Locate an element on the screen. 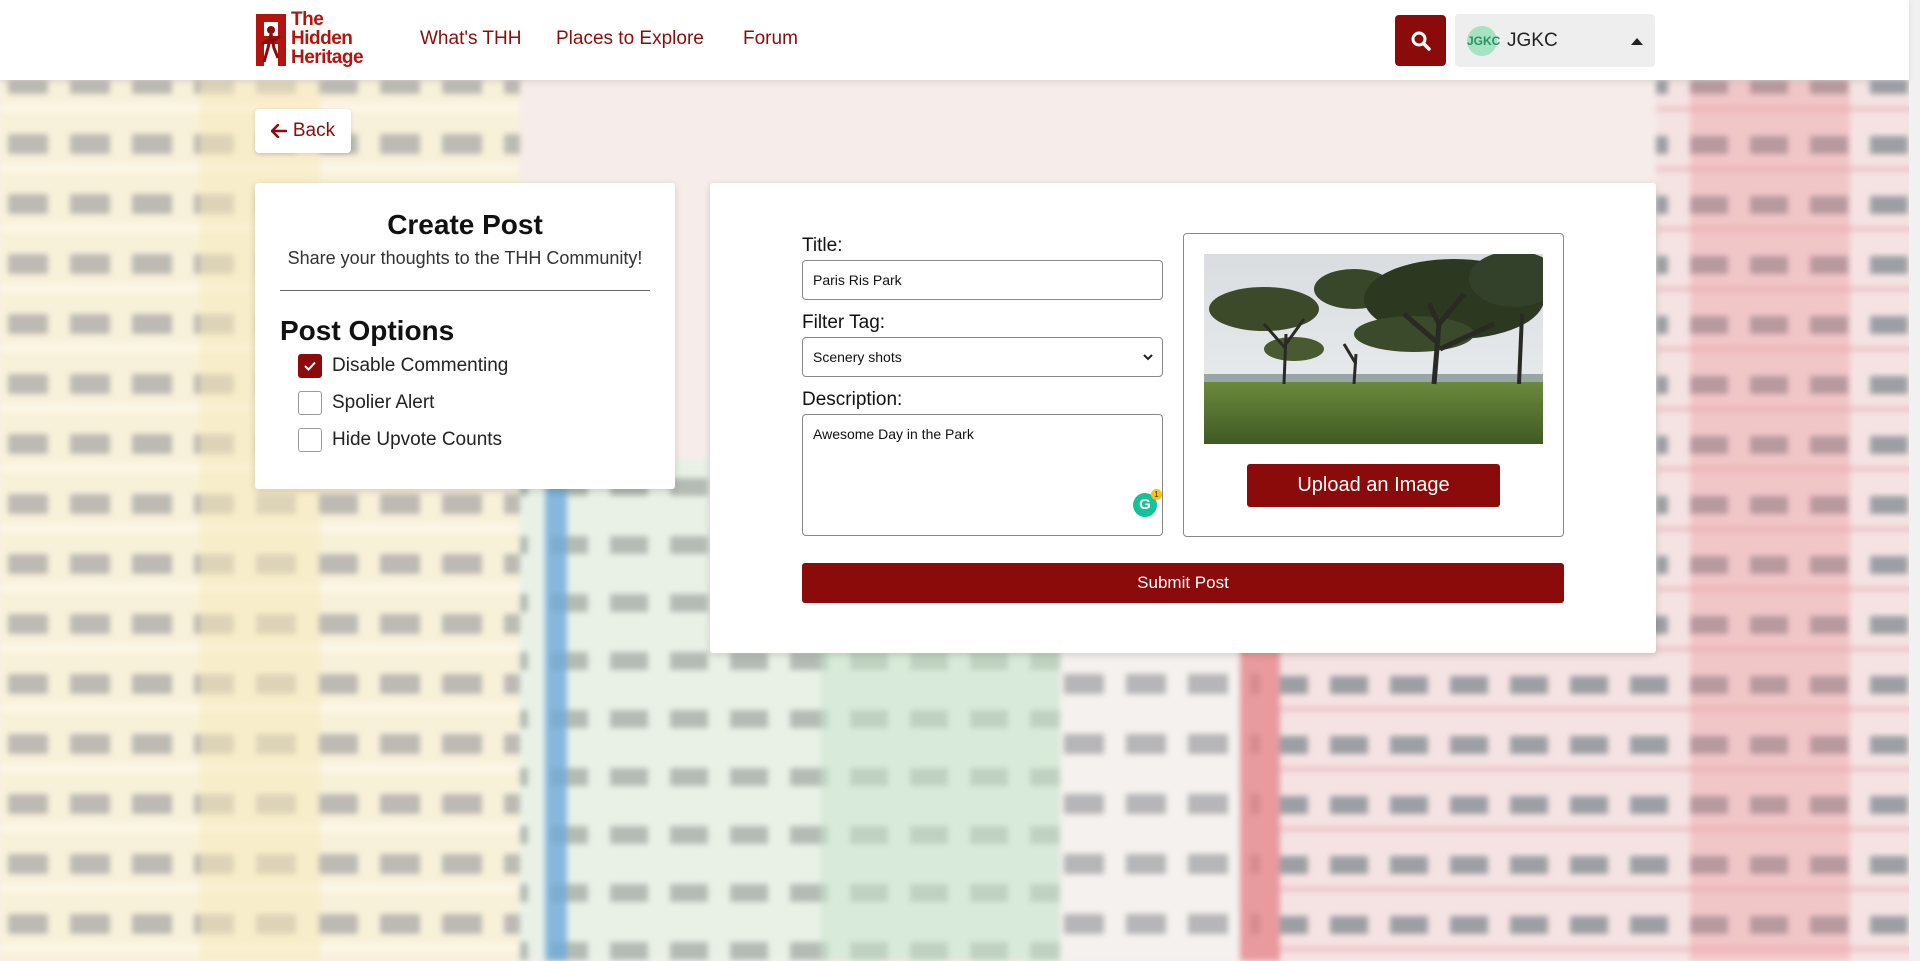 Image resolution: width=1920 pixels, height=961 pixels. scrollbar is located at coordinates (1914, 480).